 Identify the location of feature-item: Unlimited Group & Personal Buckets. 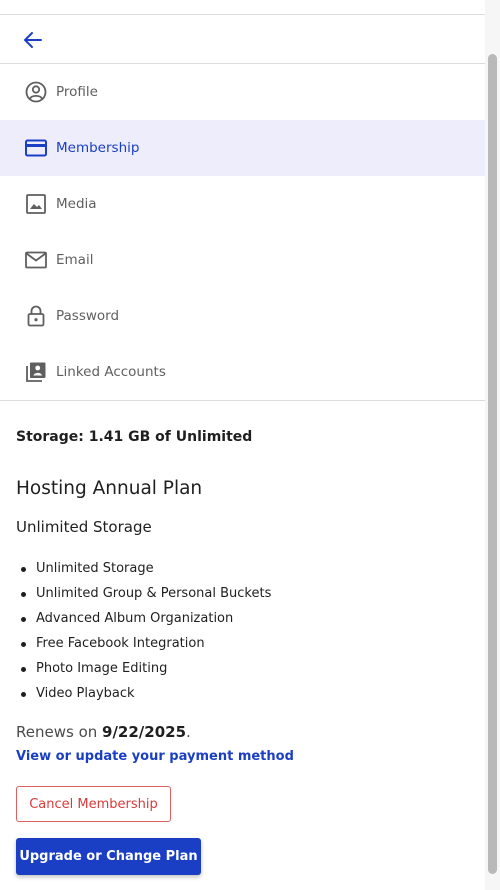
(143, 596).